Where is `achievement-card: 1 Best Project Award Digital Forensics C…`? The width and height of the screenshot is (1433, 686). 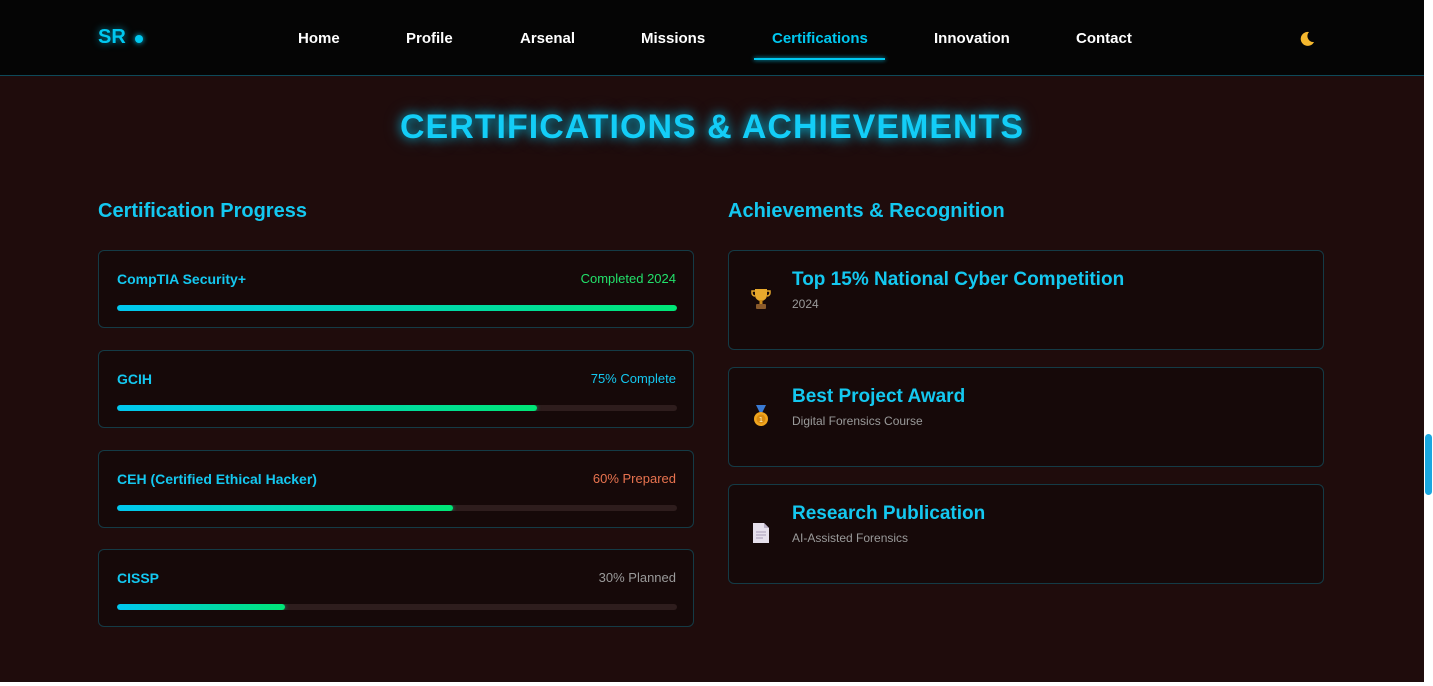
achievement-card: 1 Best Project Award Digital Forensics C… is located at coordinates (1026, 417).